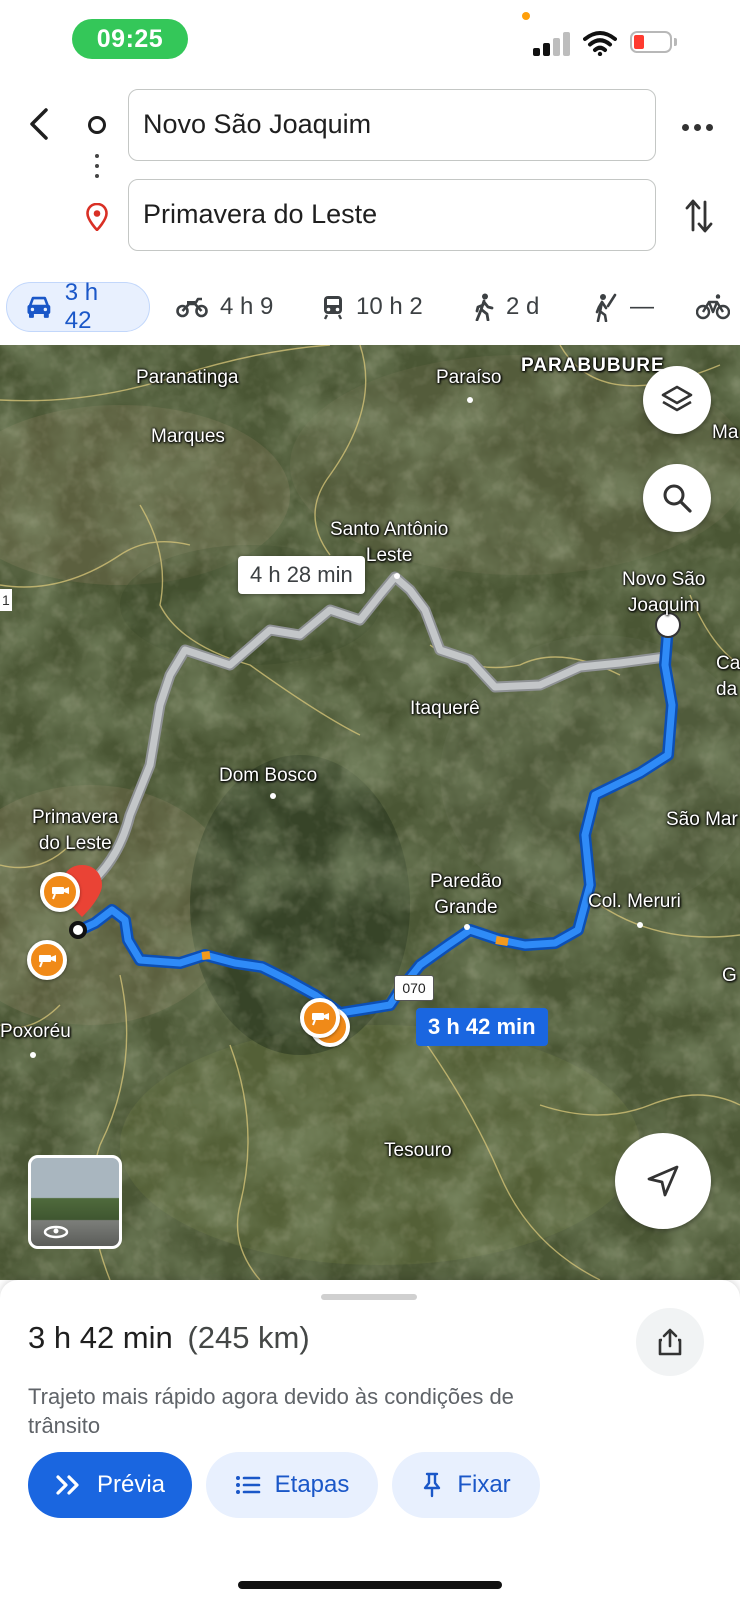  I want to click on bicycle-icon, so click(713, 307).